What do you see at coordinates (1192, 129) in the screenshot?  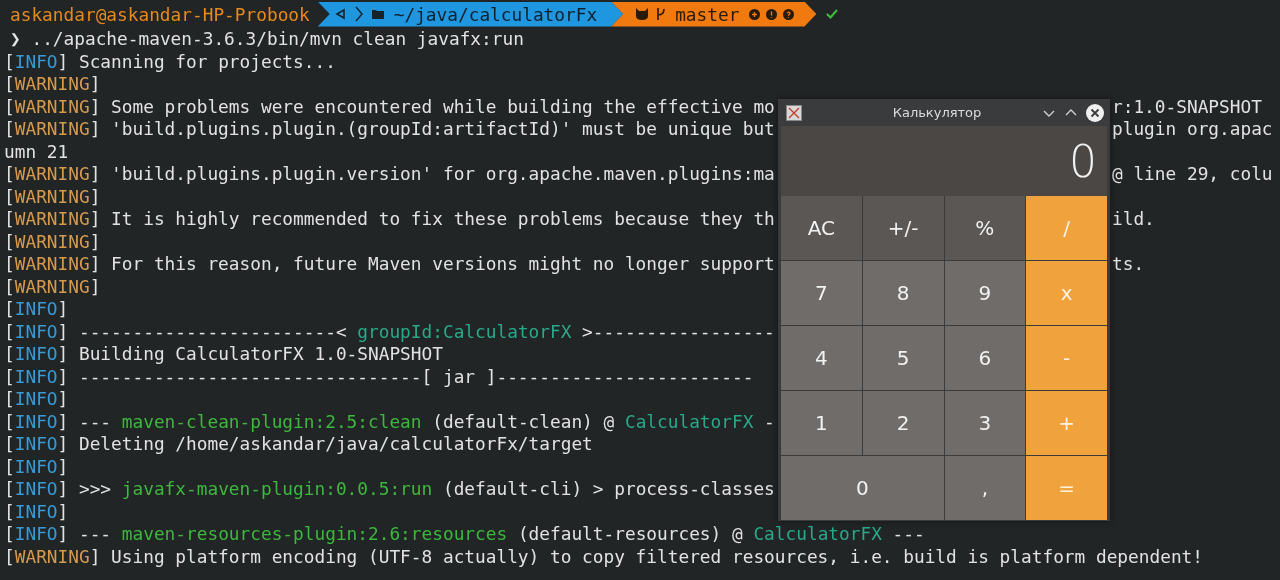 I see `terminal-line: plugin org.apac` at bounding box center [1192, 129].